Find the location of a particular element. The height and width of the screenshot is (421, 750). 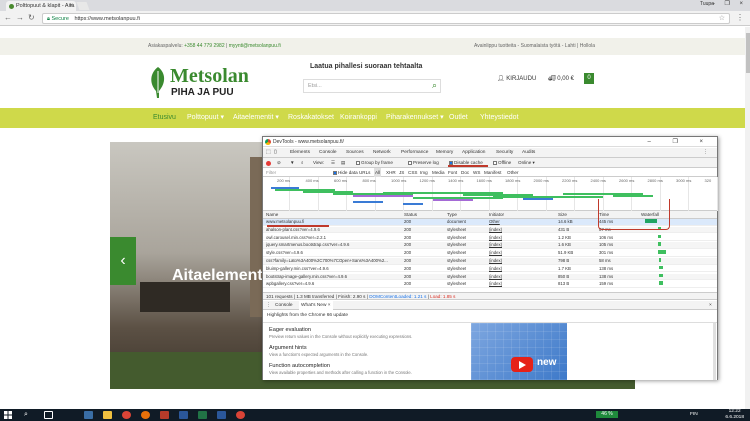

filter-type-font: Font is located at coordinates (452, 172).